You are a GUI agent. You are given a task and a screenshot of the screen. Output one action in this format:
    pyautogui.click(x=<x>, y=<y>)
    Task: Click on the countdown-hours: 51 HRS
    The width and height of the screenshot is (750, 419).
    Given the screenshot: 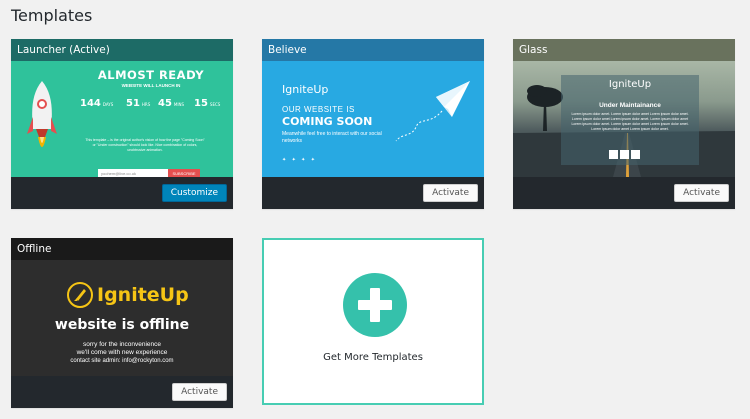 What is the action you would take?
    pyautogui.click(x=138, y=103)
    